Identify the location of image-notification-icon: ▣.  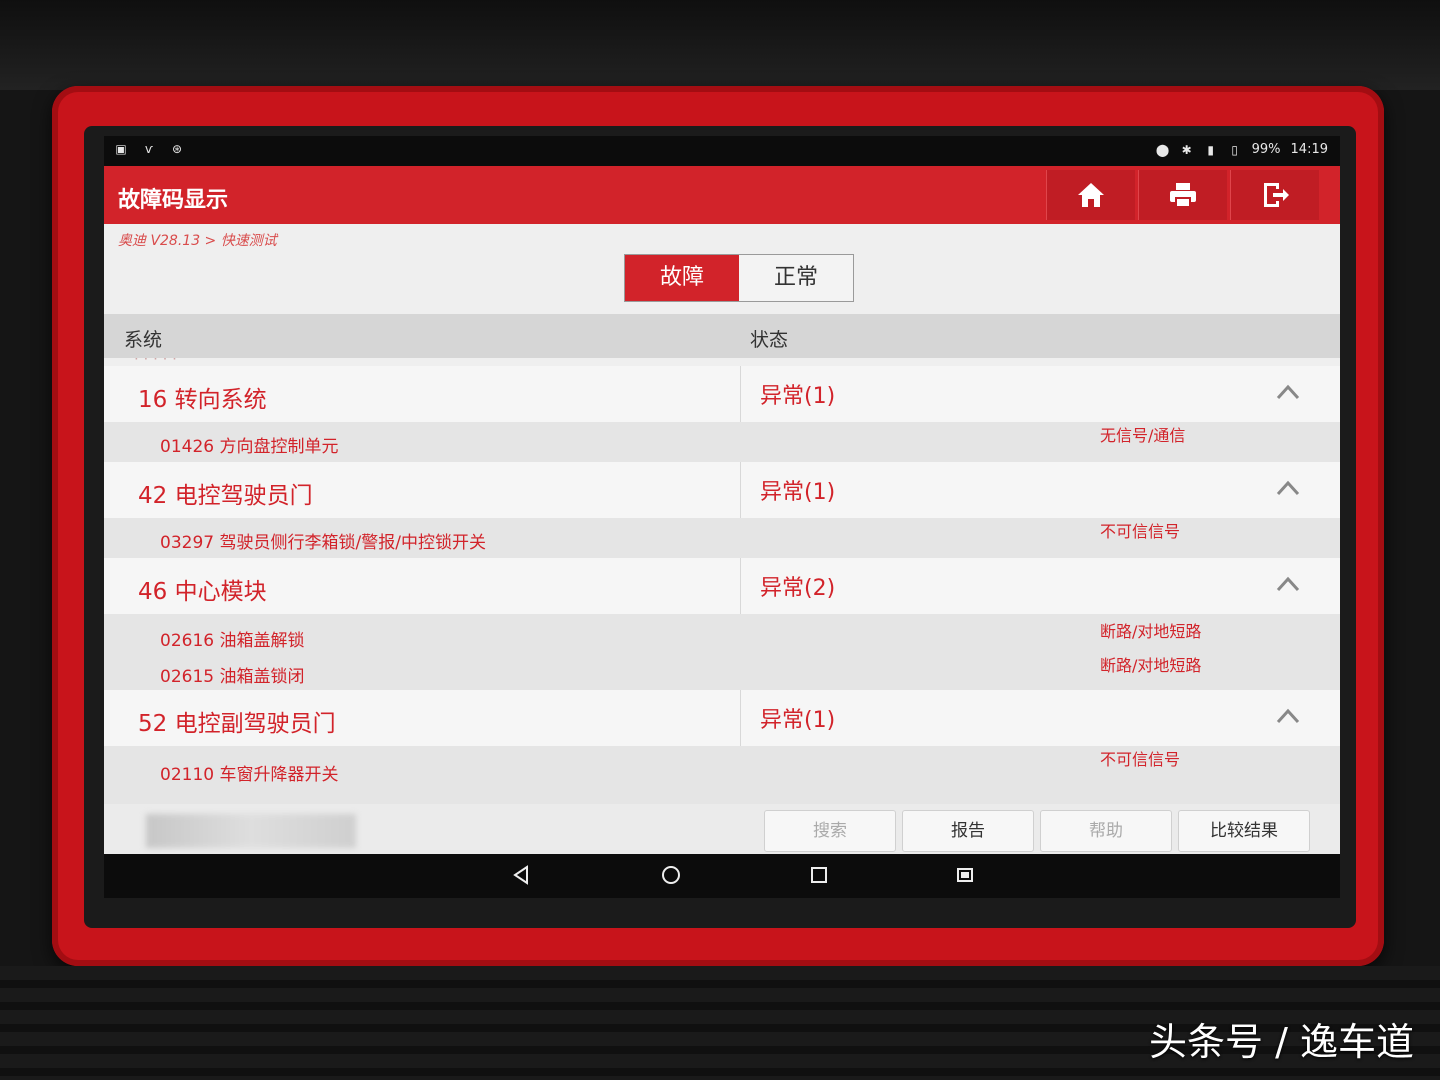
(121, 149).